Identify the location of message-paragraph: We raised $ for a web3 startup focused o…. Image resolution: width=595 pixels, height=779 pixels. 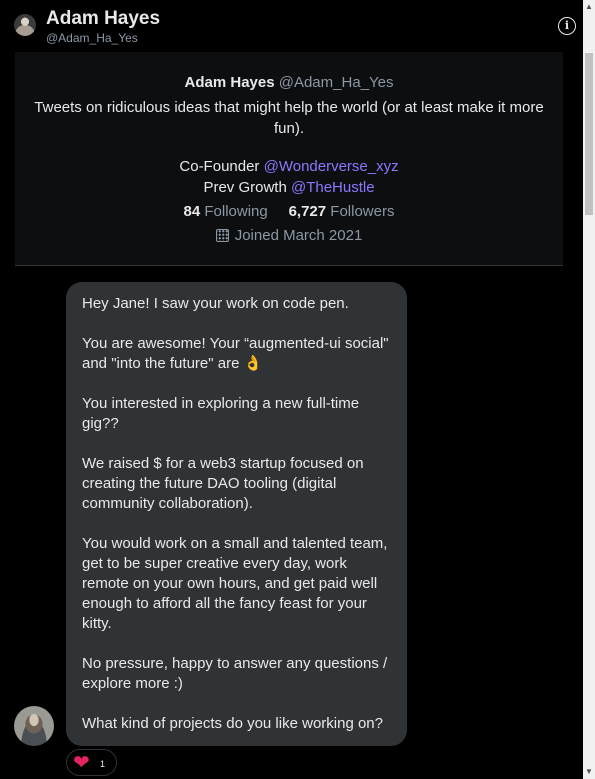
(223, 483).